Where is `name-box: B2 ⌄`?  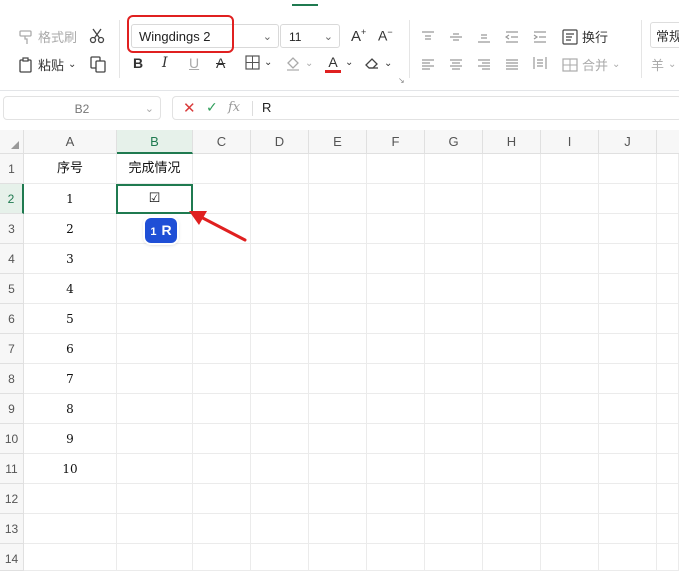
name-box: B2 ⌄ is located at coordinates (82, 108).